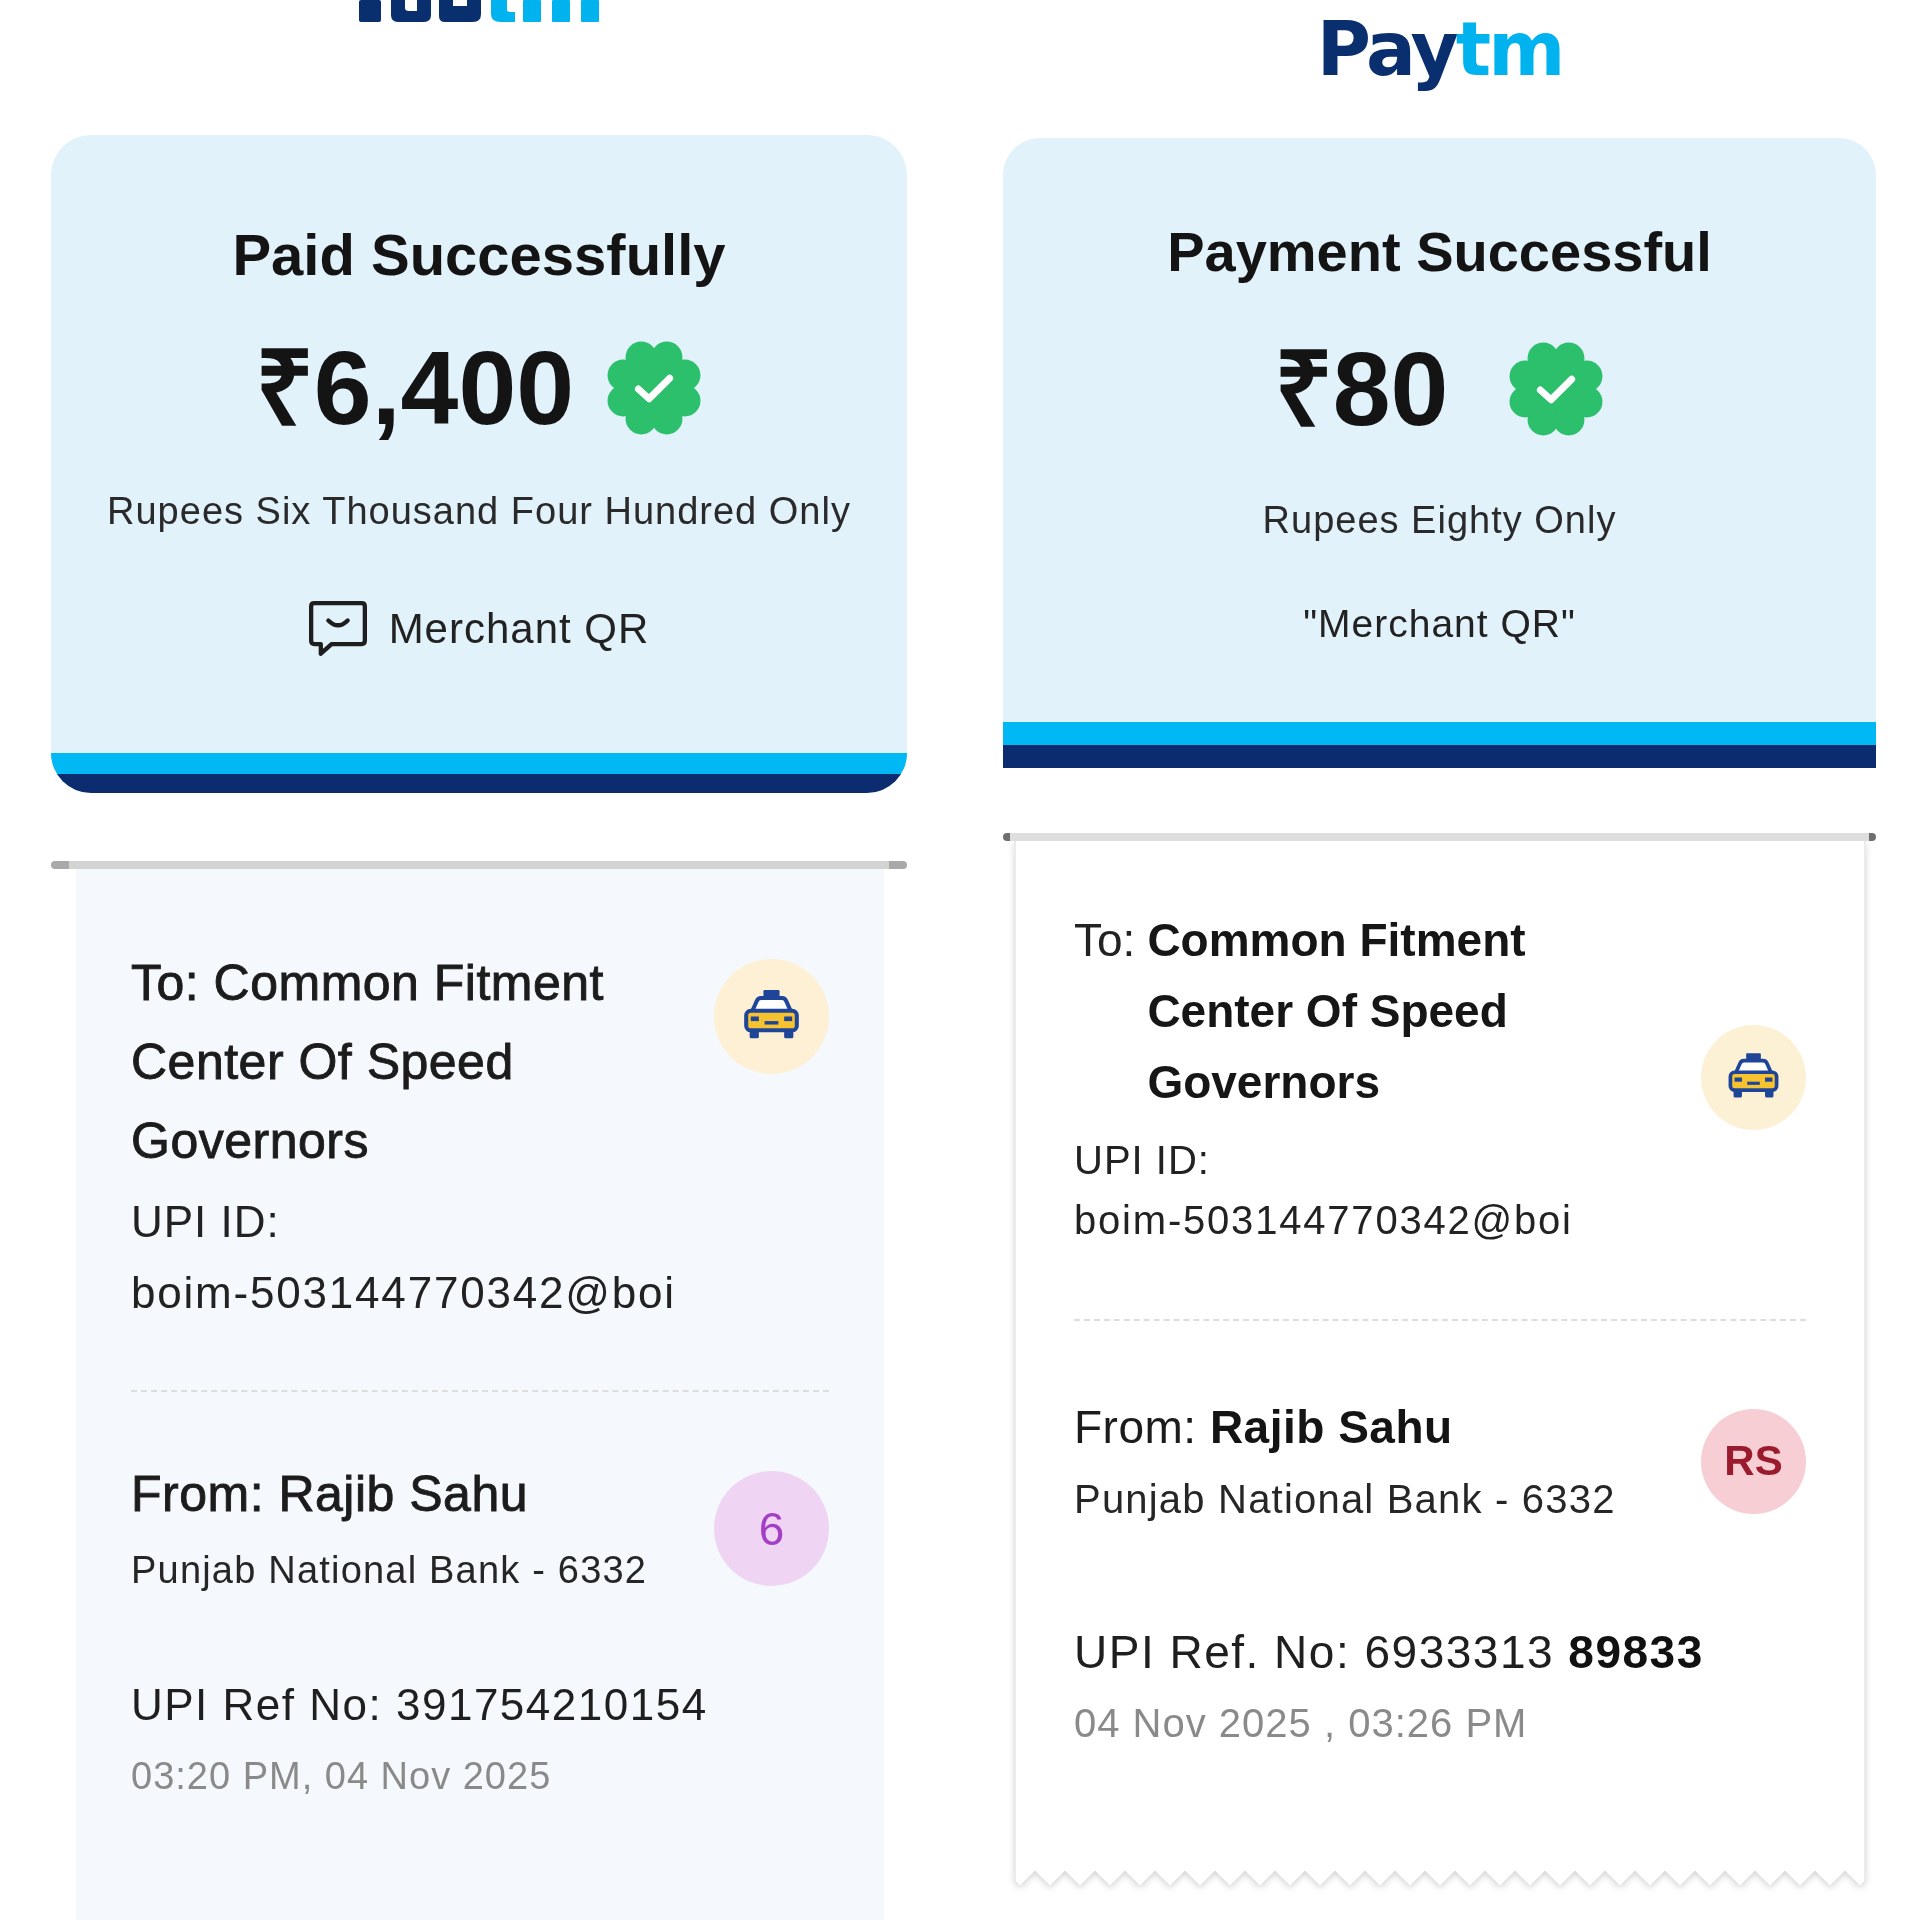 The image size is (1920, 1920). I want to click on recipient-name: To: Common Fitment Center Of Speed Governors, so click(368, 1062).